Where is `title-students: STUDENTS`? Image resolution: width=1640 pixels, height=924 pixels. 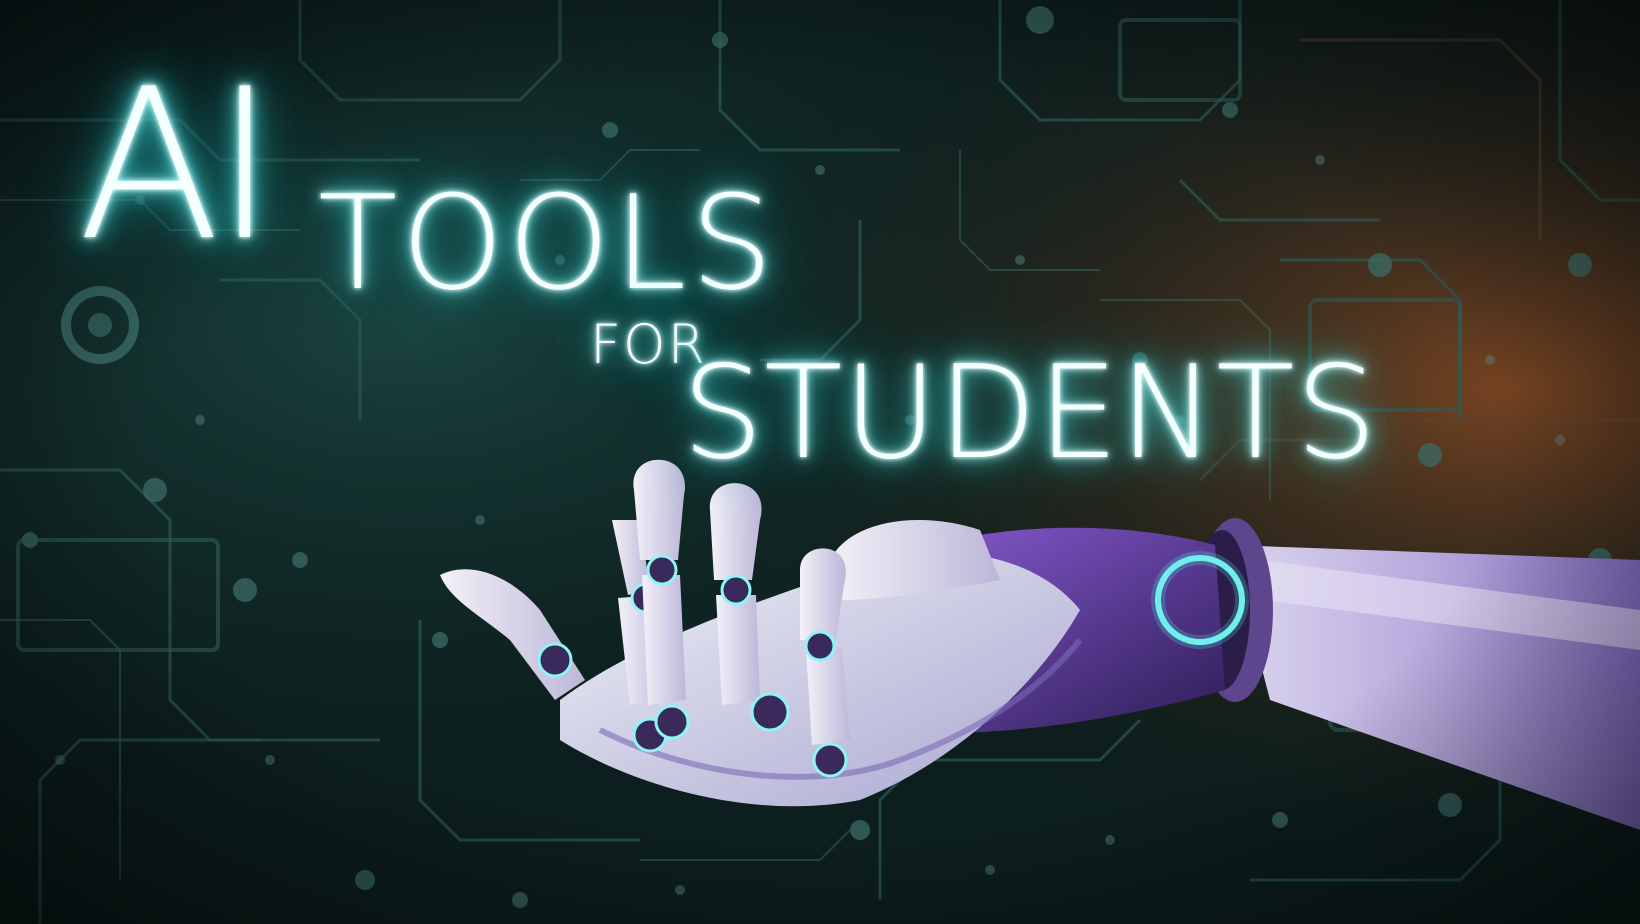 title-students: STUDENTS is located at coordinates (1030, 413).